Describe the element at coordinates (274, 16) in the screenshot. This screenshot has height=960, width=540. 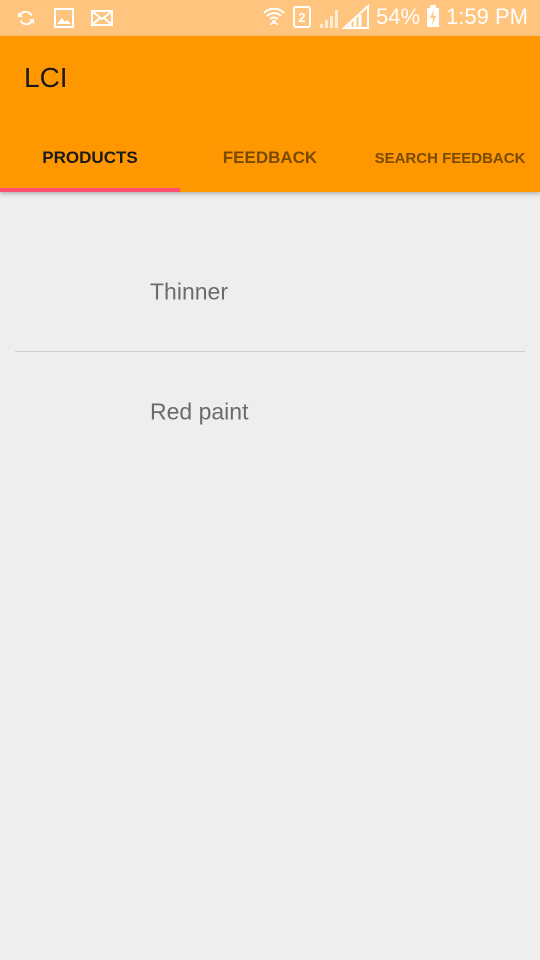
I see `wifi-icon` at that location.